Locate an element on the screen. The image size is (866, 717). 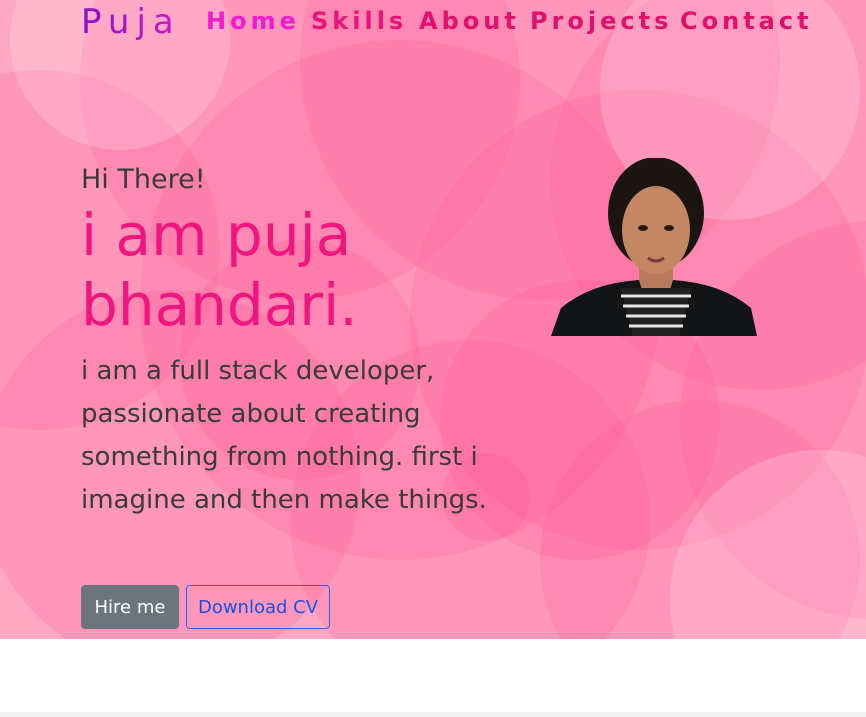
nav-link-home: Home is located at coordinates (253, 21).